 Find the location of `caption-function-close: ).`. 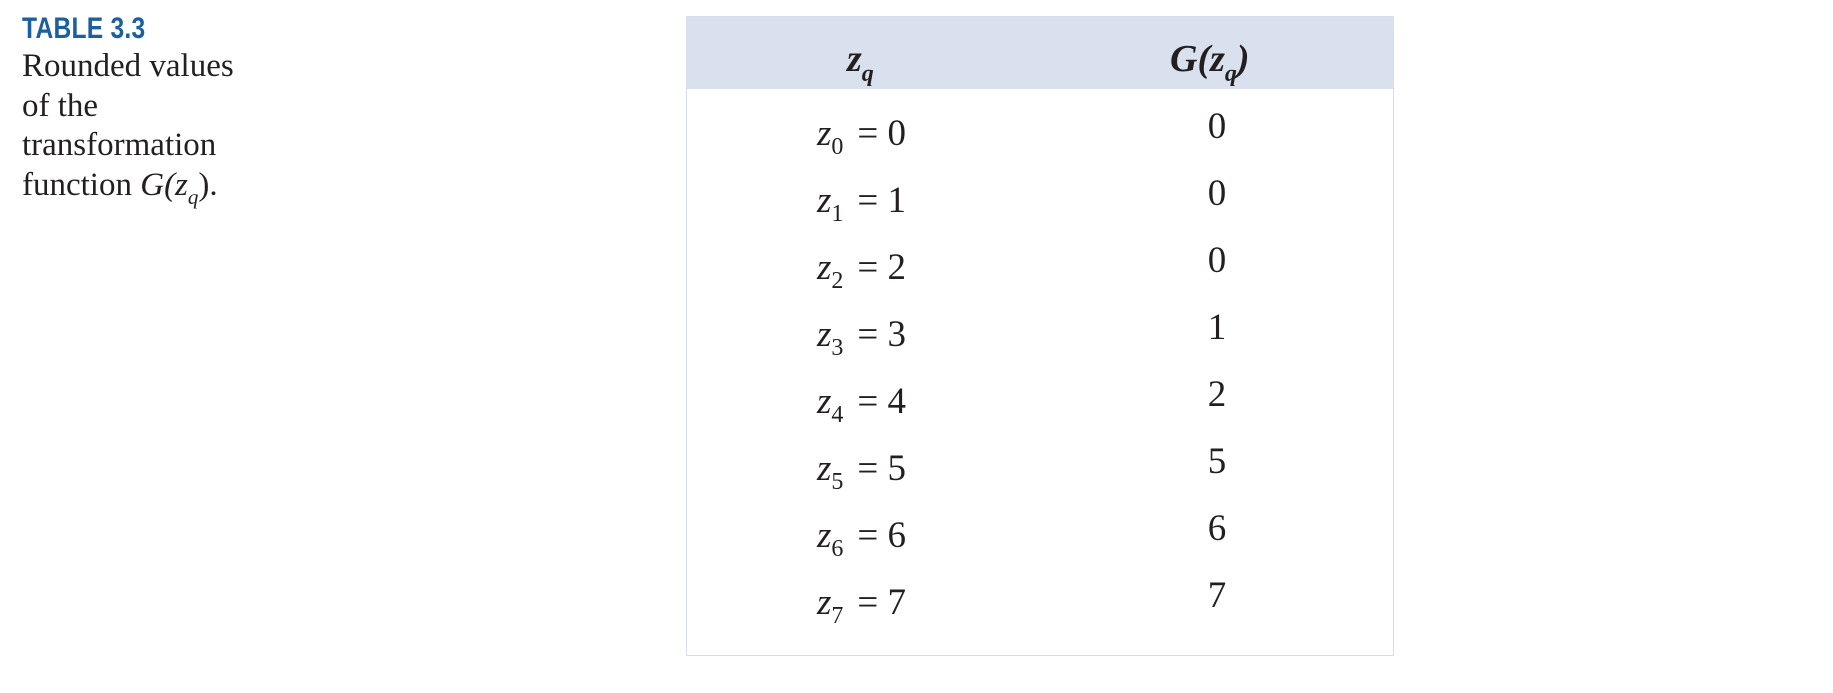

caption-function-close: ). is located at coordinates (208, 184).